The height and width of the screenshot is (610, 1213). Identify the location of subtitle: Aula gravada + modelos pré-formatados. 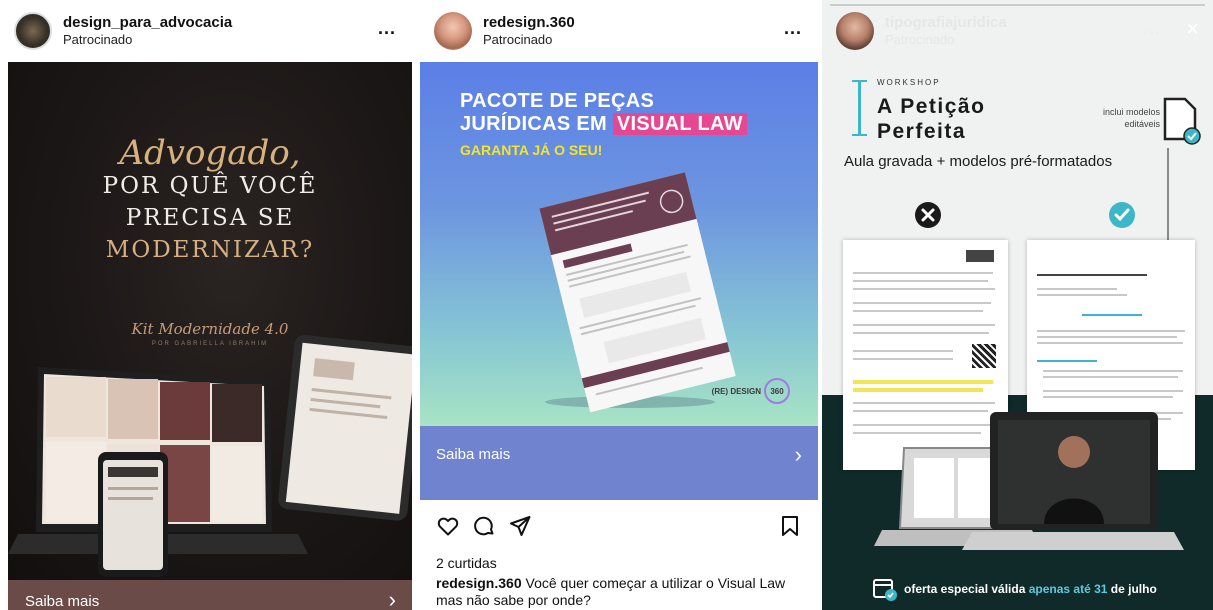
(978, 161).